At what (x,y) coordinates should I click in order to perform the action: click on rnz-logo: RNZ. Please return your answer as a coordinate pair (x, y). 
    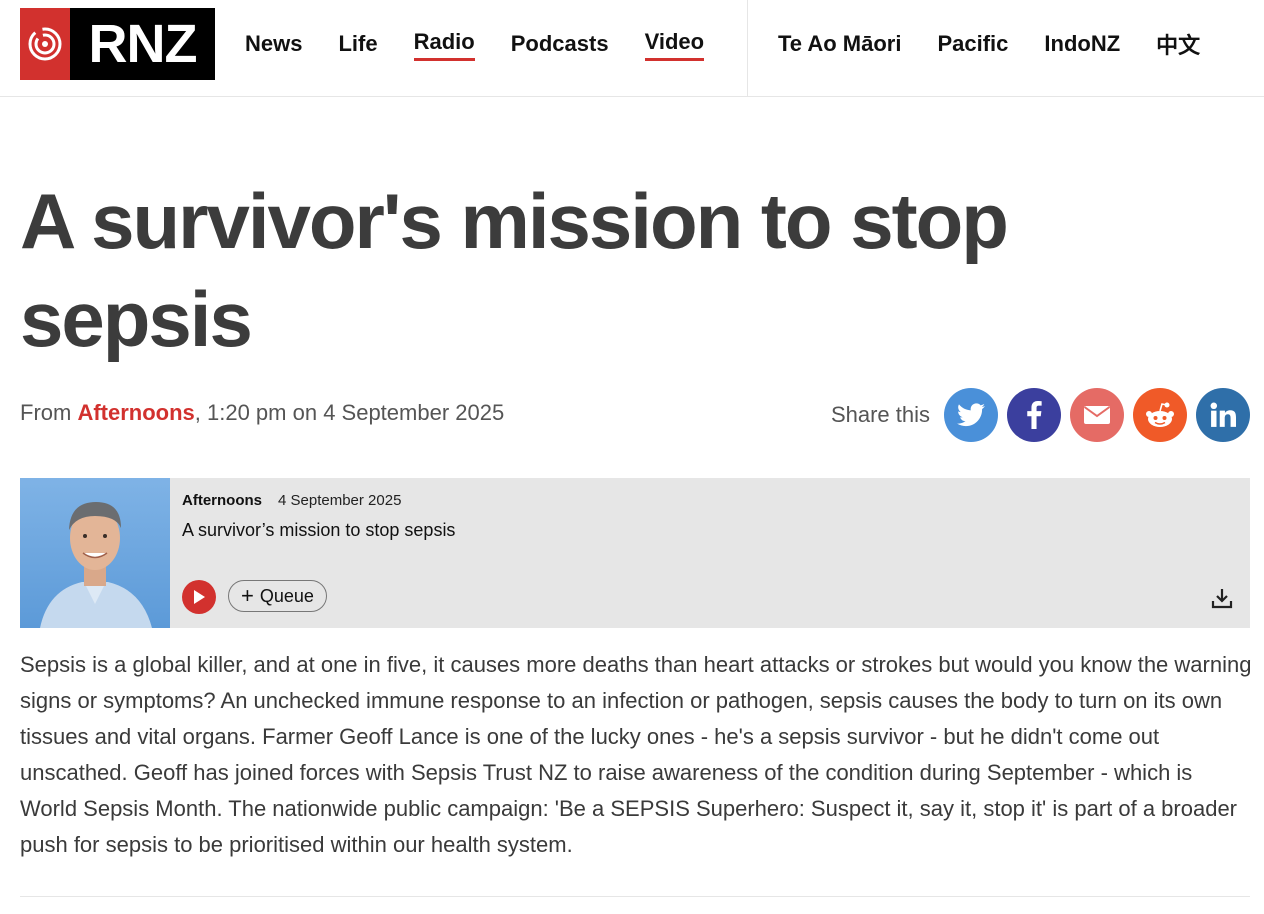
    Looking at the image, I should click on (117, 44).